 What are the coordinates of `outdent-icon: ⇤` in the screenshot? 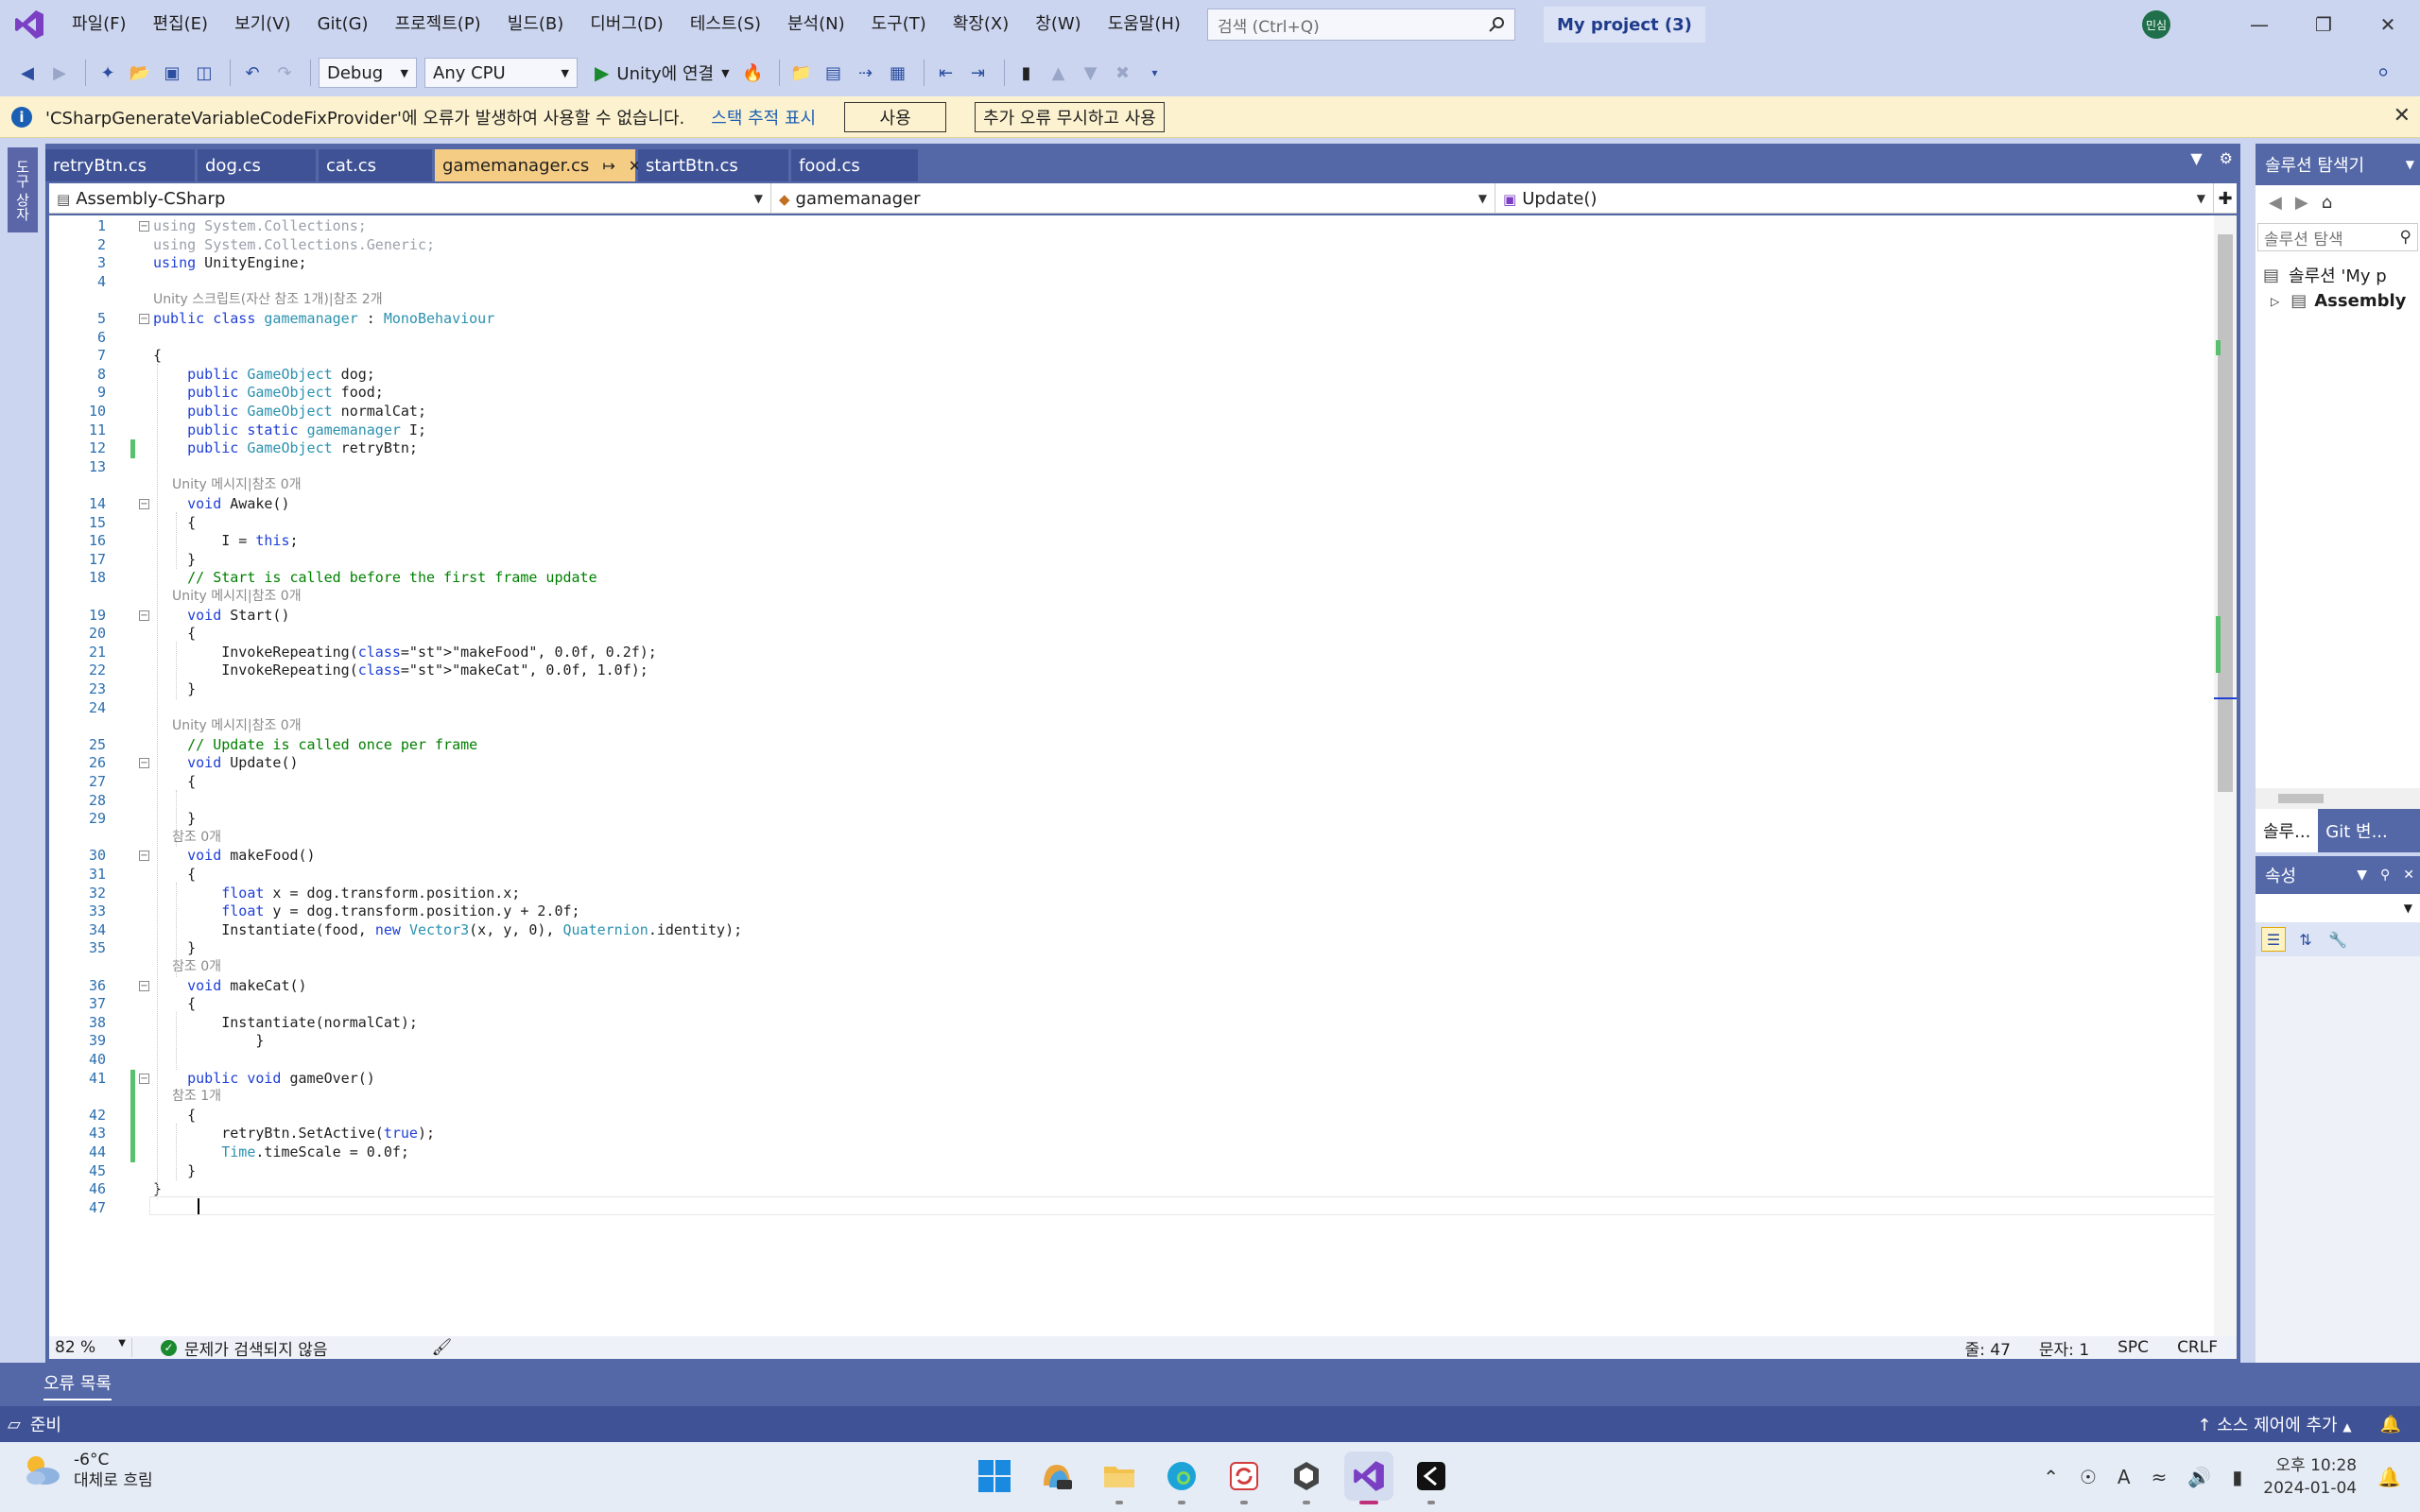 It's located at (946, 73).